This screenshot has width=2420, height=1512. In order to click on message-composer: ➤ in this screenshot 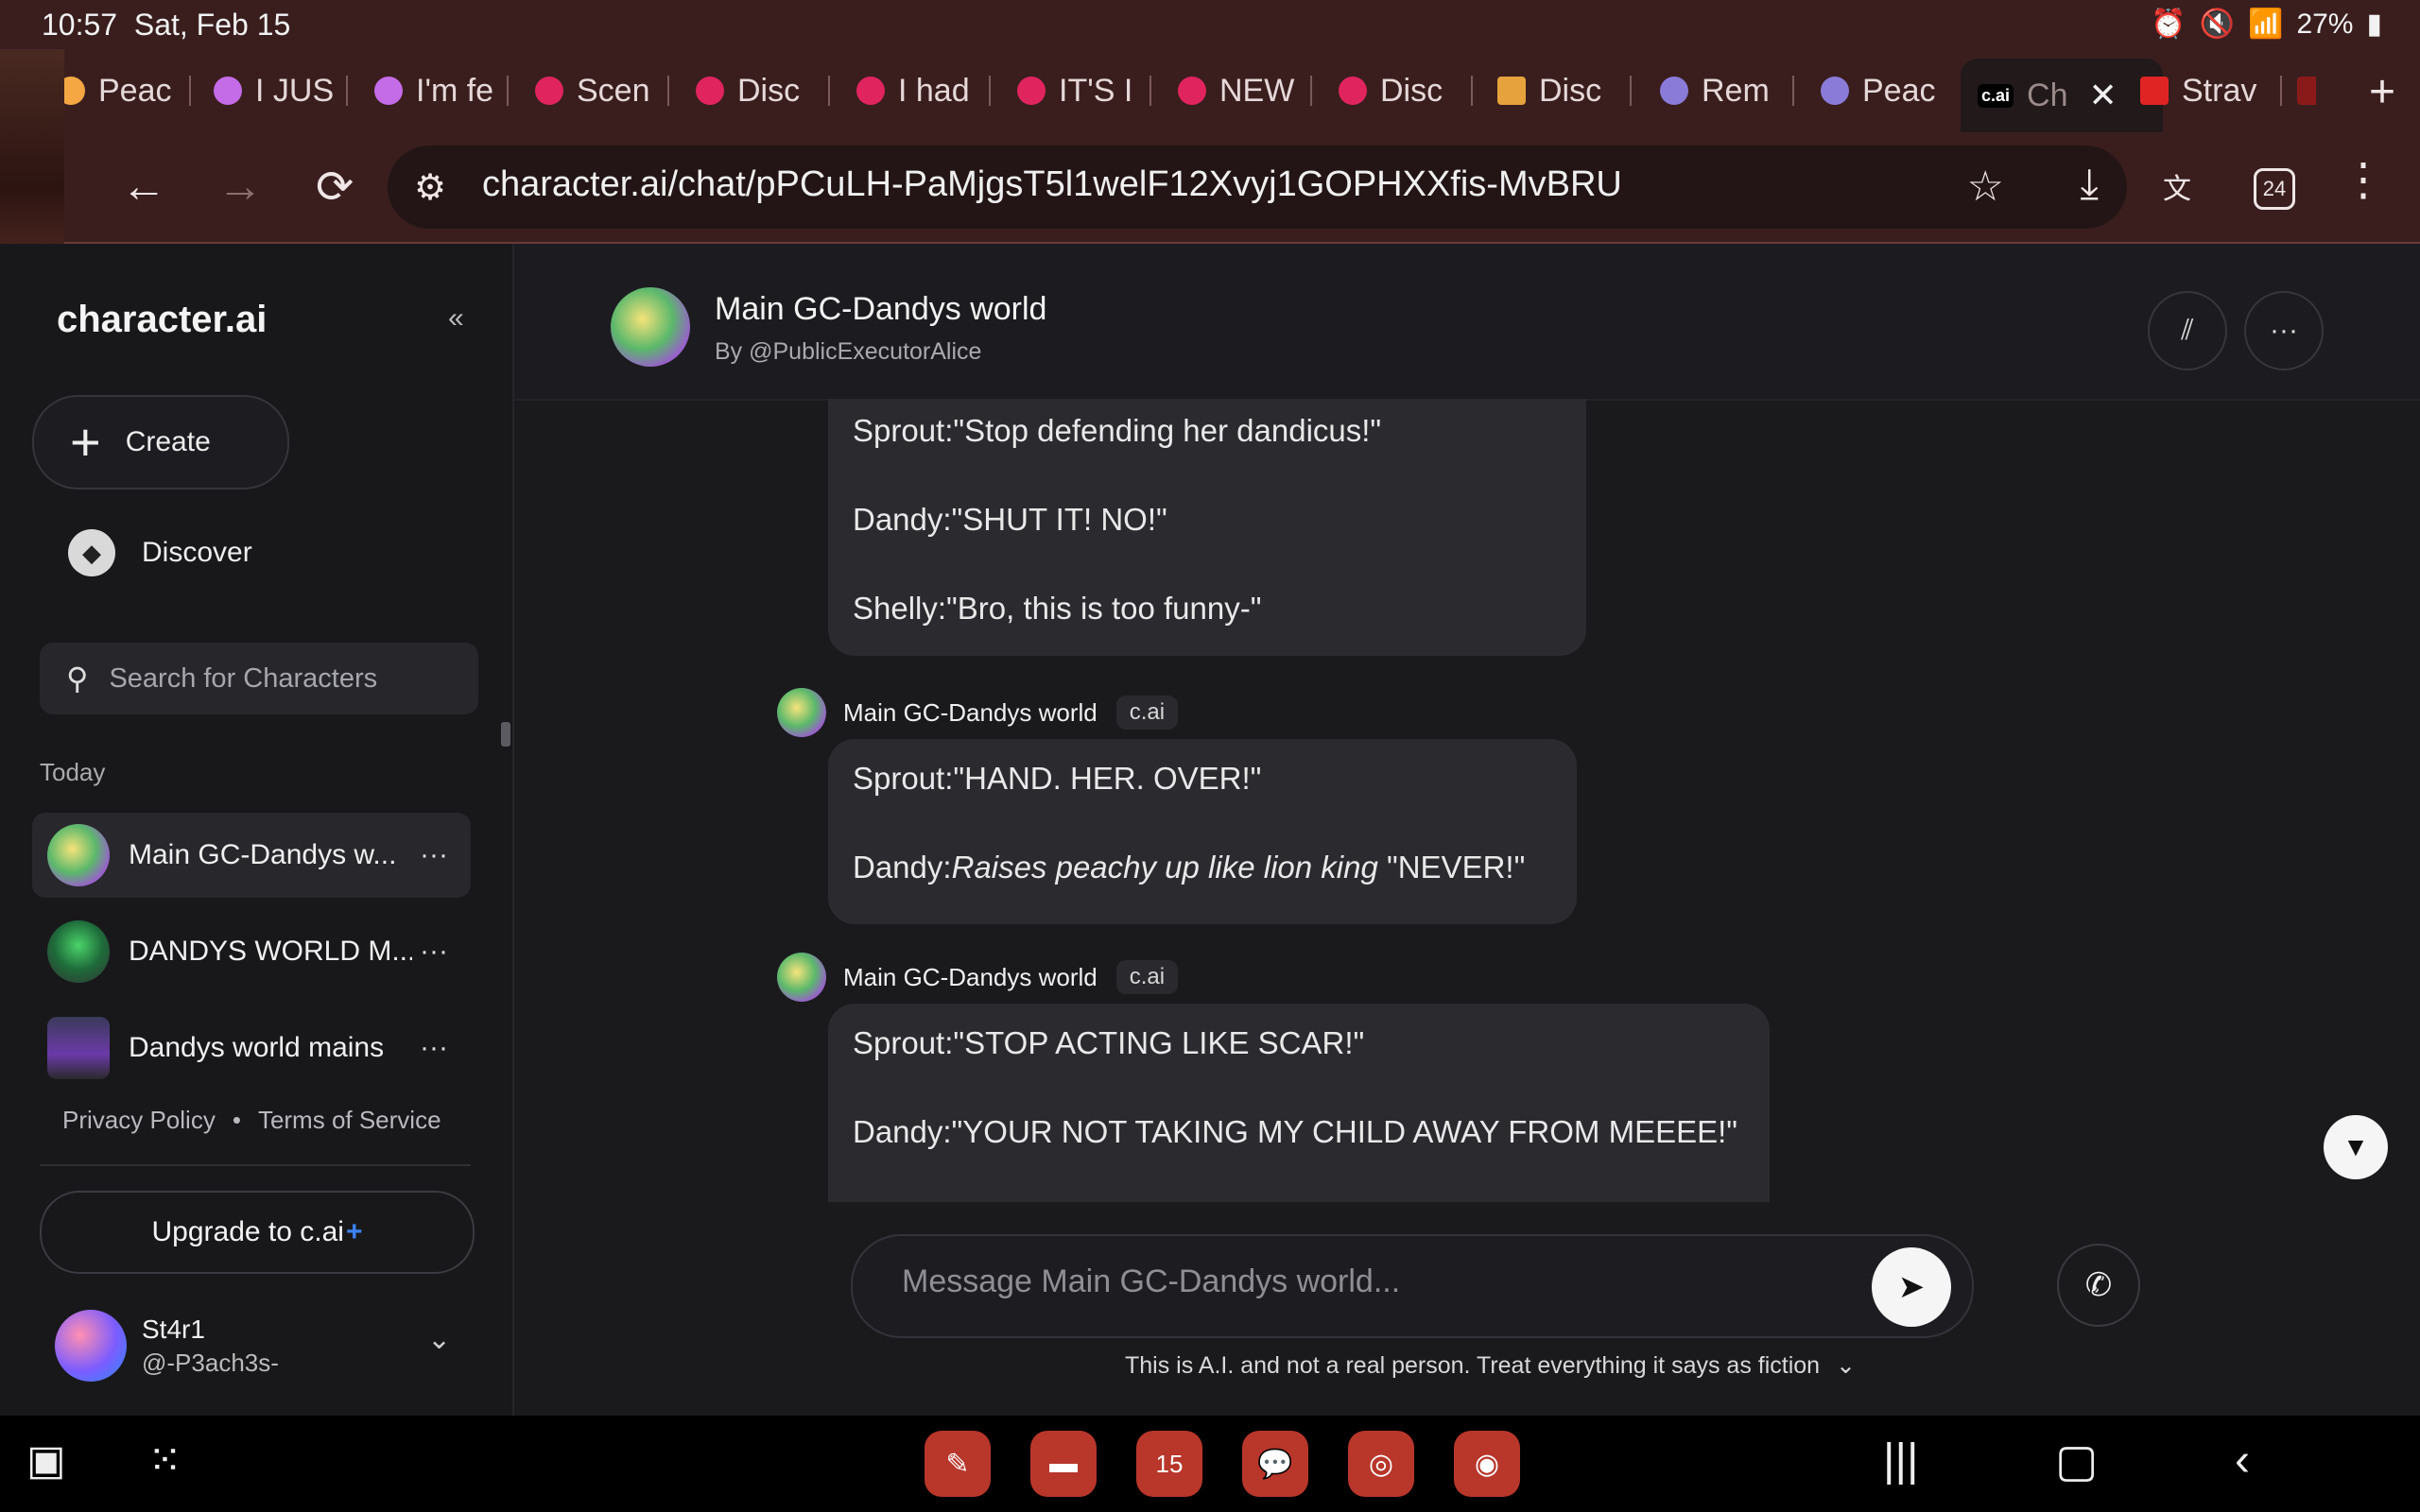, I will do `click(1412, 1286)`.